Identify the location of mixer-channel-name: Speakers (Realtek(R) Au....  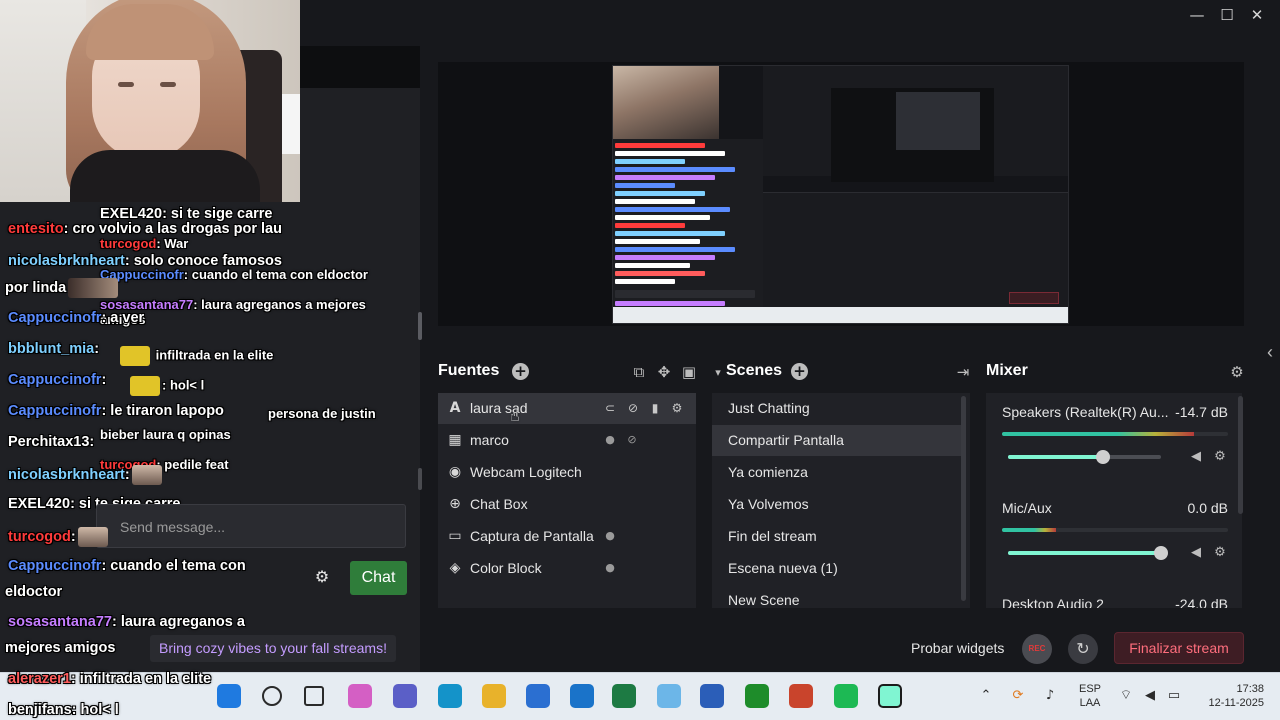
(1085, 412).